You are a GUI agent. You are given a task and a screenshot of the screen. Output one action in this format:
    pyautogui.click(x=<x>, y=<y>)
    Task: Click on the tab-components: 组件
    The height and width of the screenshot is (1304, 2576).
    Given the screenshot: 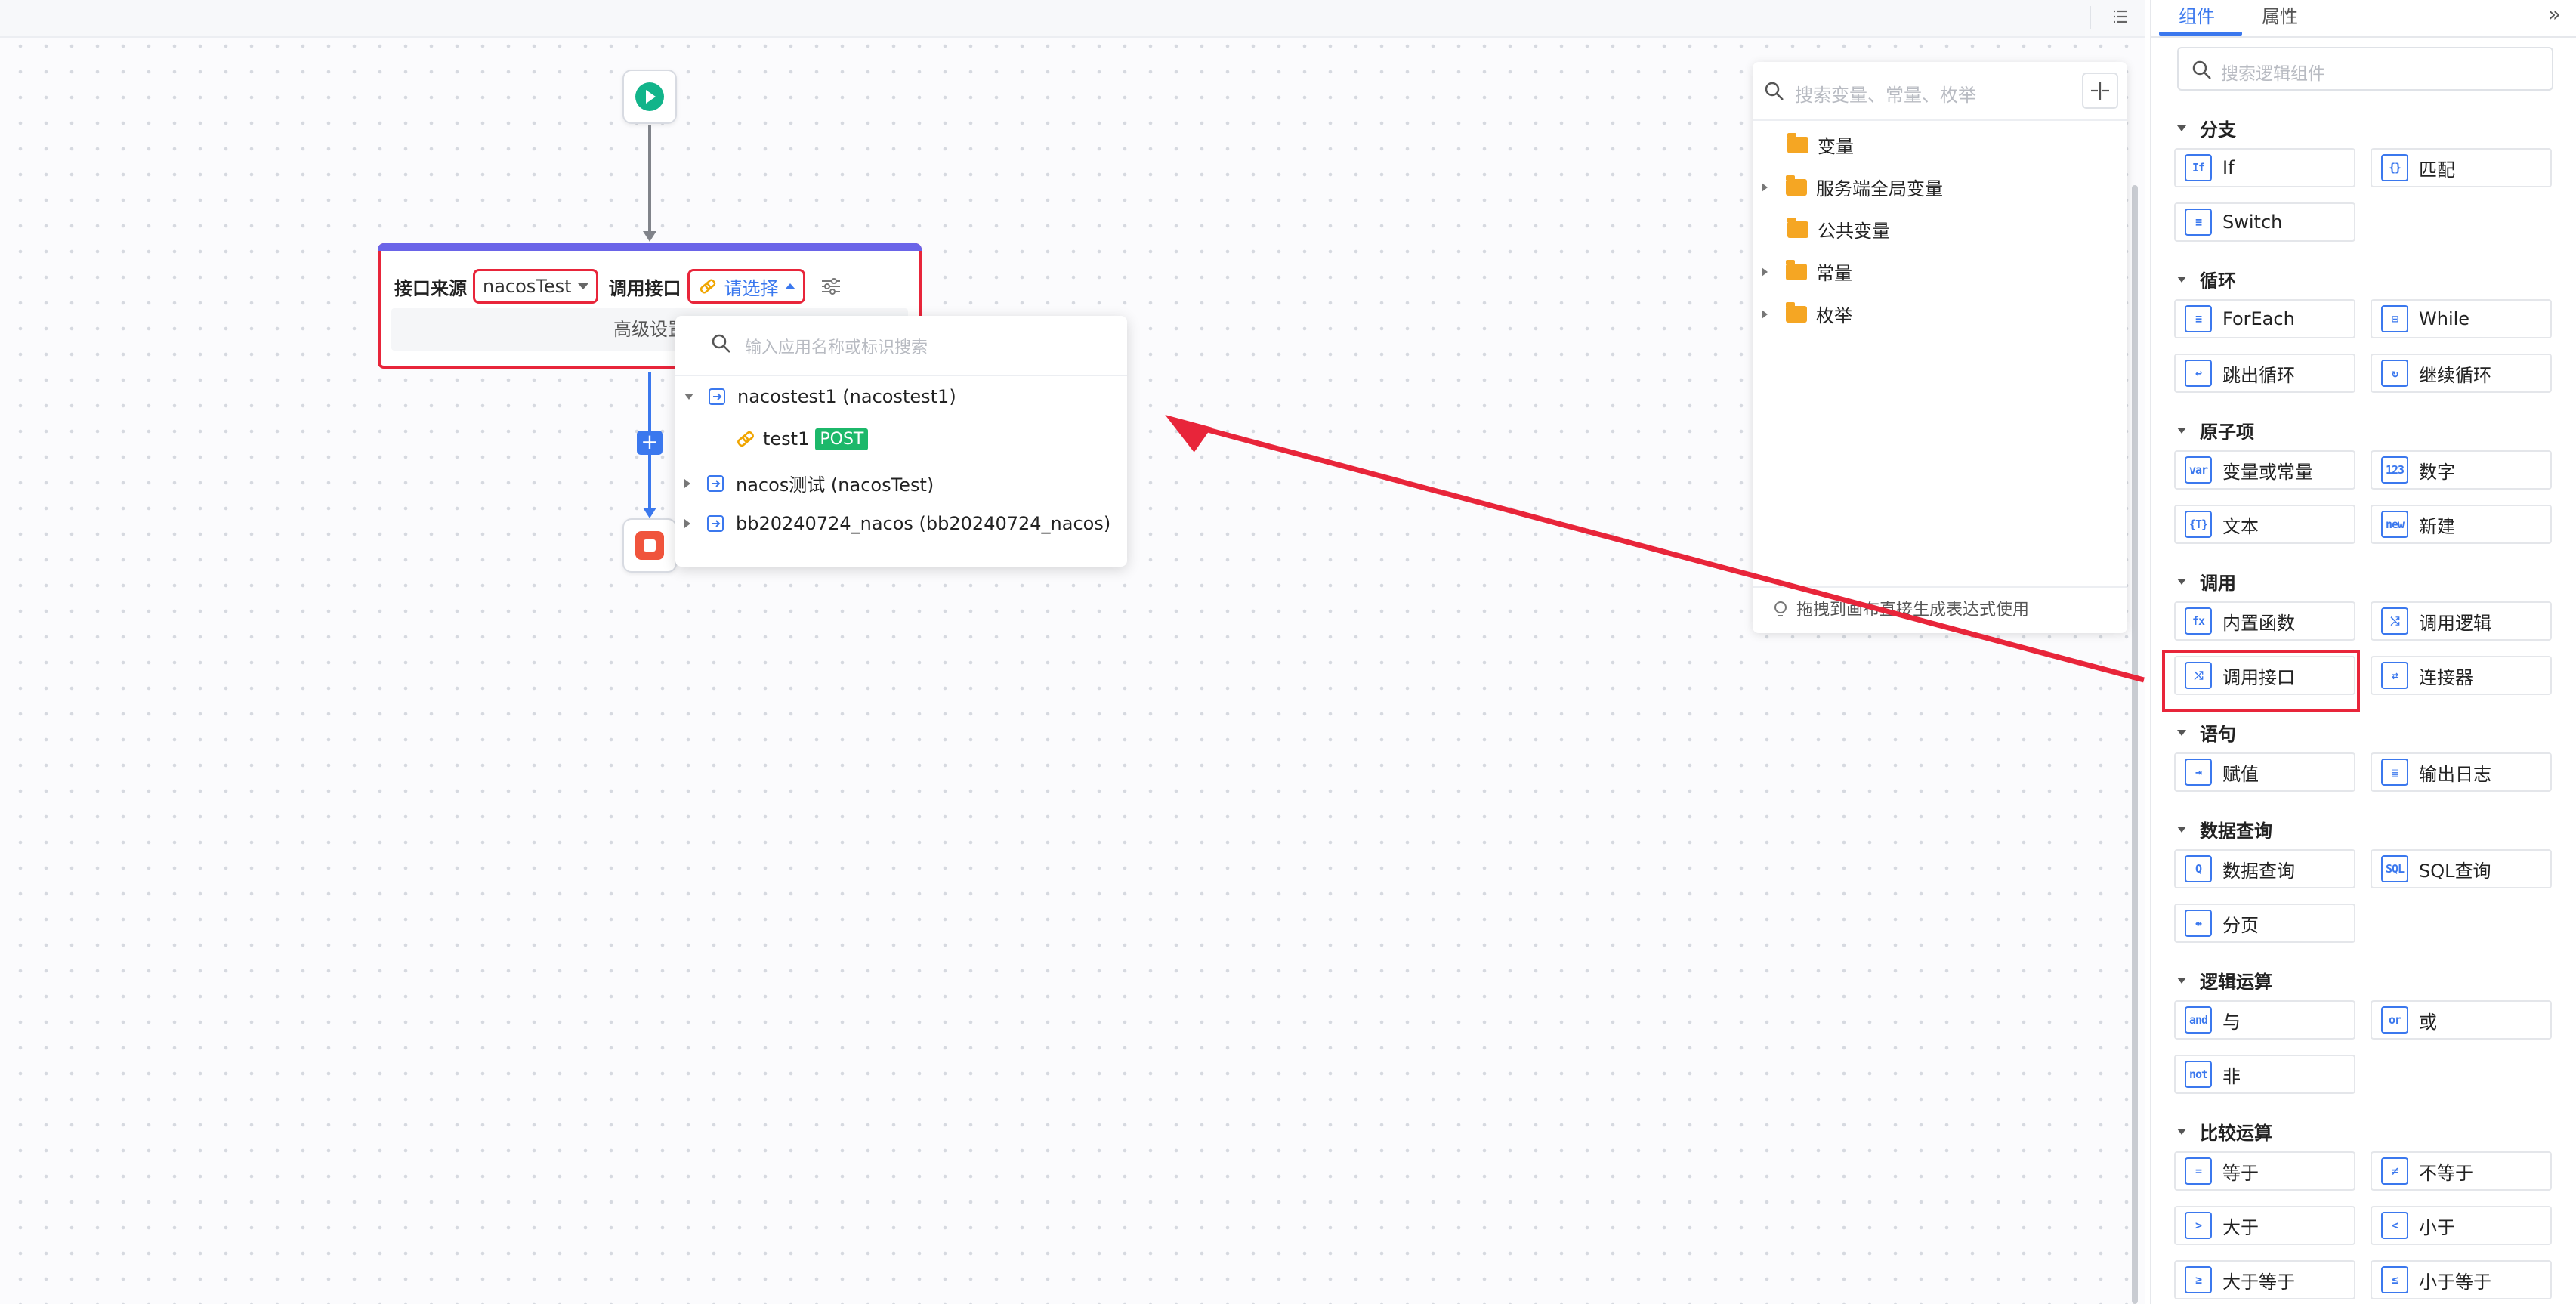 What is the action you would take?
    pyautogui.click(x=2197, y=15)
    